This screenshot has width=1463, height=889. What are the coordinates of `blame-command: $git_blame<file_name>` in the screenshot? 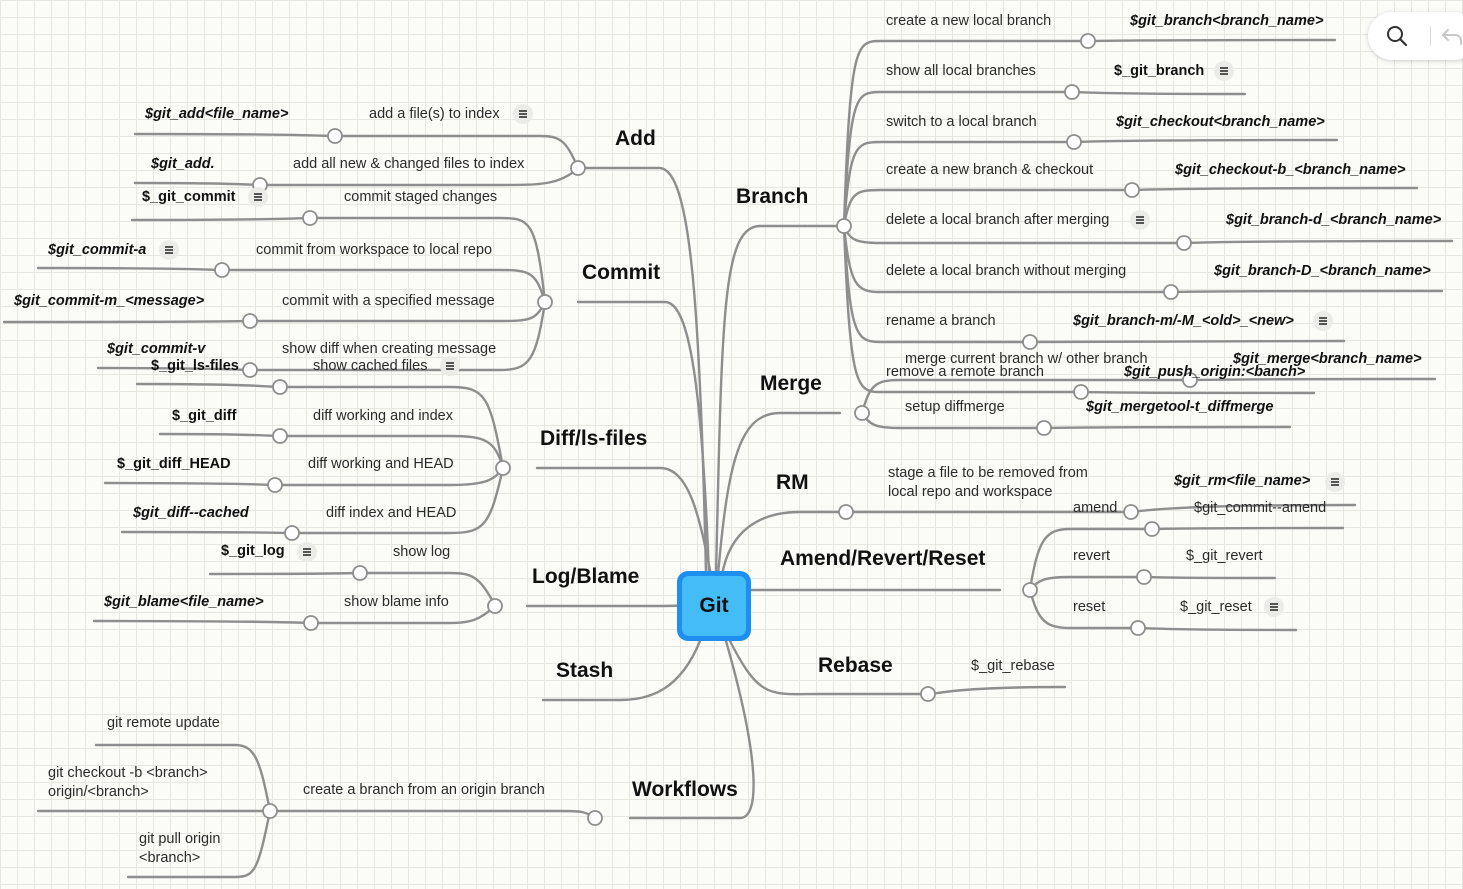 It's located at (184, 602).